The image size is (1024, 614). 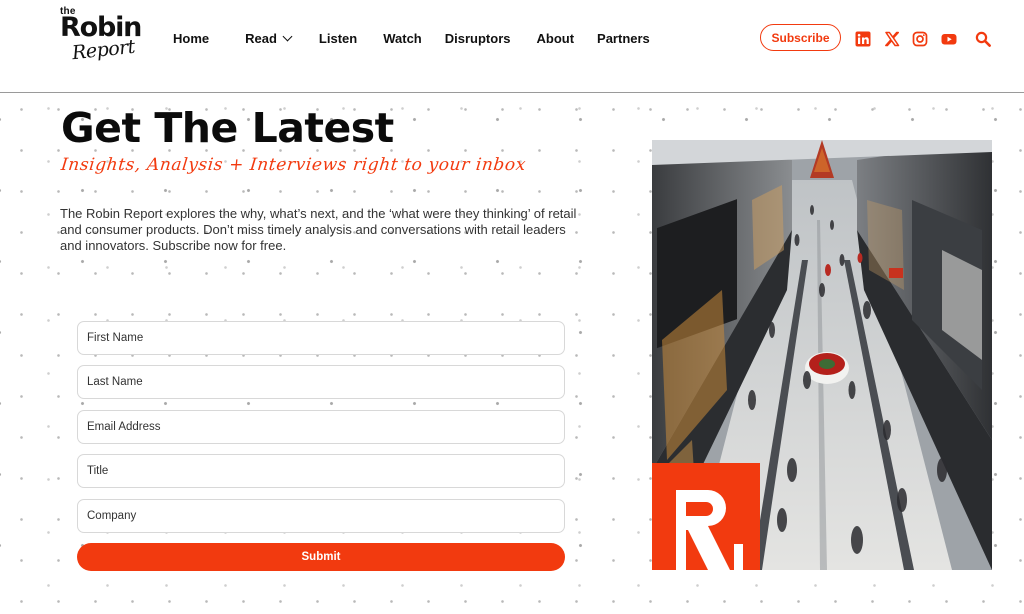 What do you see at coordinates (321, 382) in the screenshot?
I see `last-name-field` at bounding box center [321, 382].